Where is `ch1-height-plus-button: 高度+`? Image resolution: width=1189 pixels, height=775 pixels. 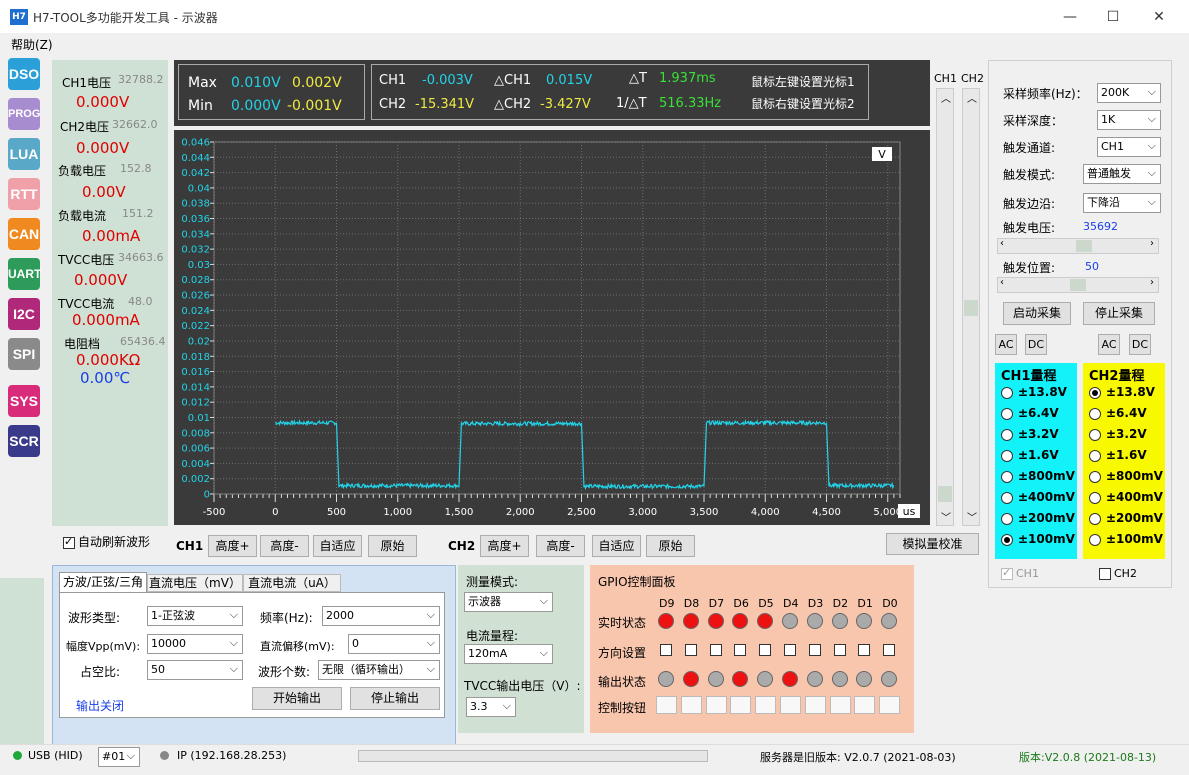 ch1-height-plus-button: 高度+ is located at coordinates (232, 546).